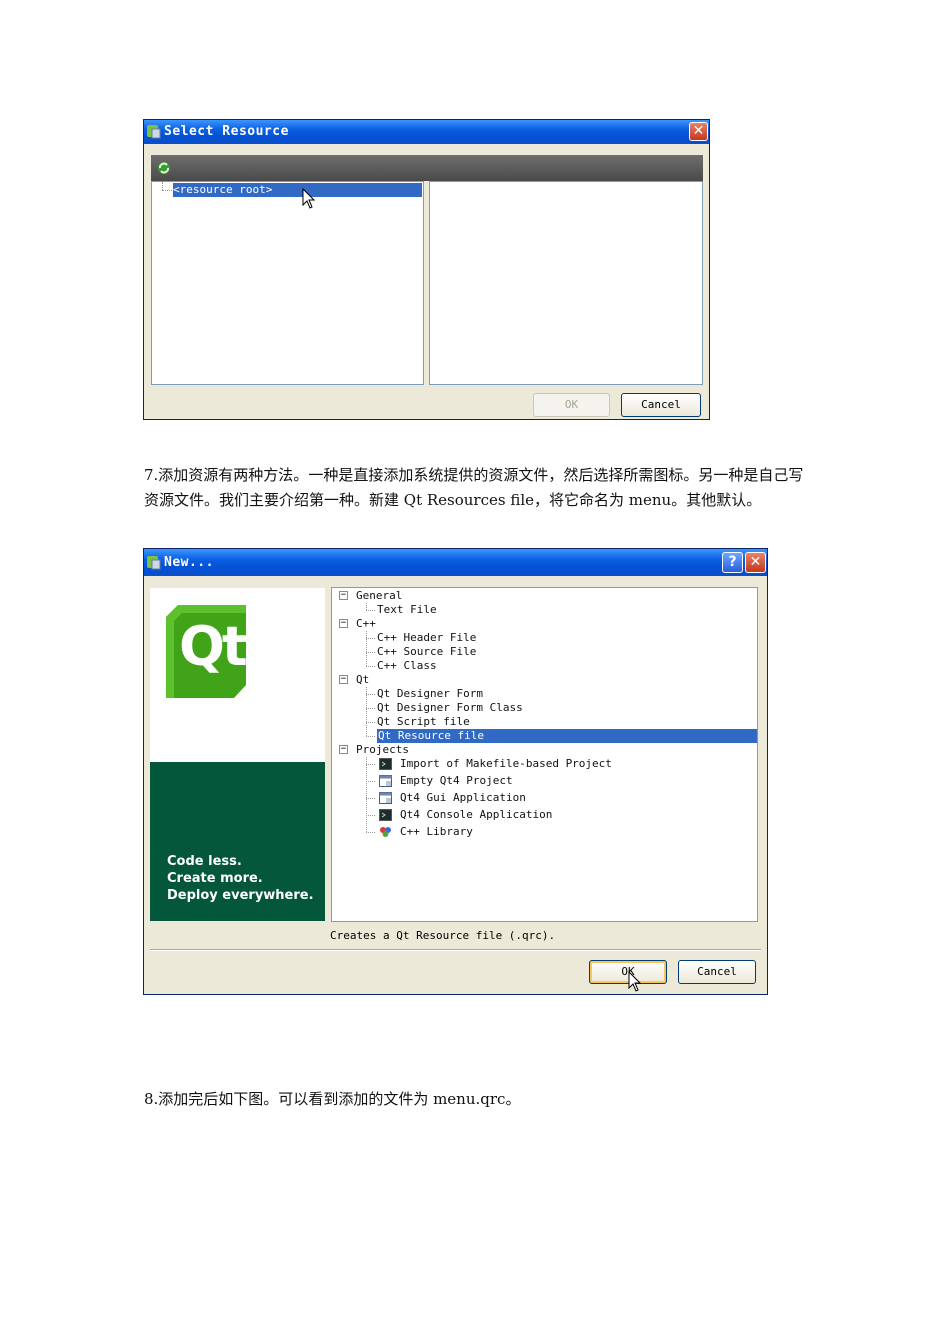 The height and width of the screenshot is (1344, 950). What do you see at coordinates (732, 562) in the screenshot?
I see `help-button: ?` at bounding box center [732, 562].